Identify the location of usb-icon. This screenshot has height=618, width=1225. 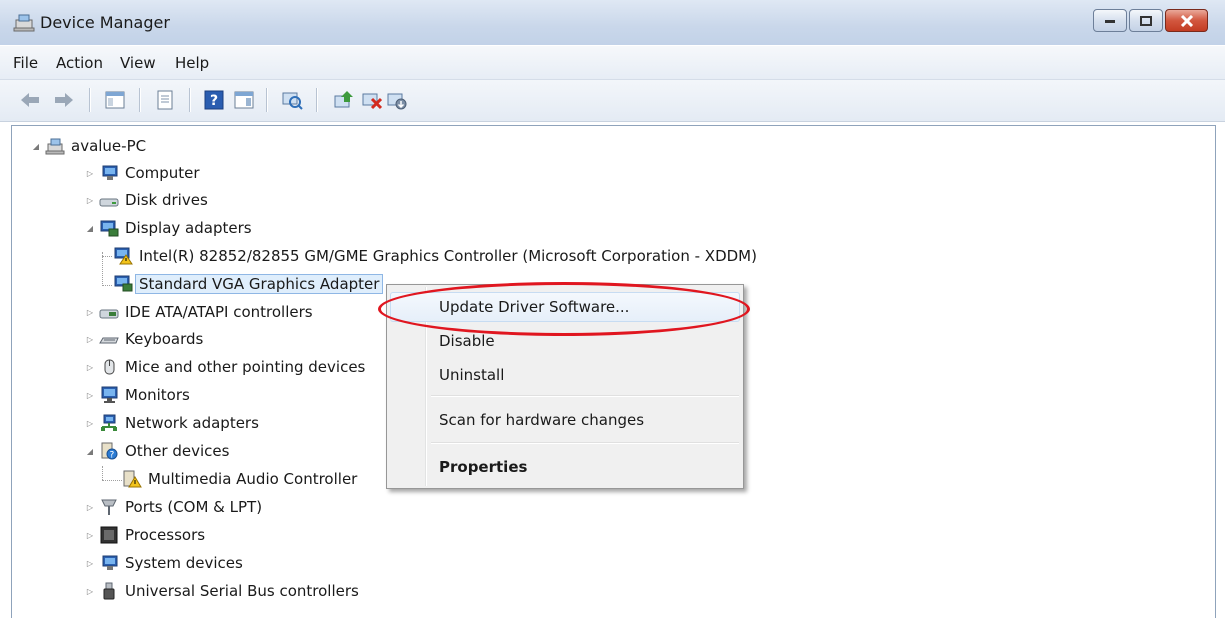
(109, 591).